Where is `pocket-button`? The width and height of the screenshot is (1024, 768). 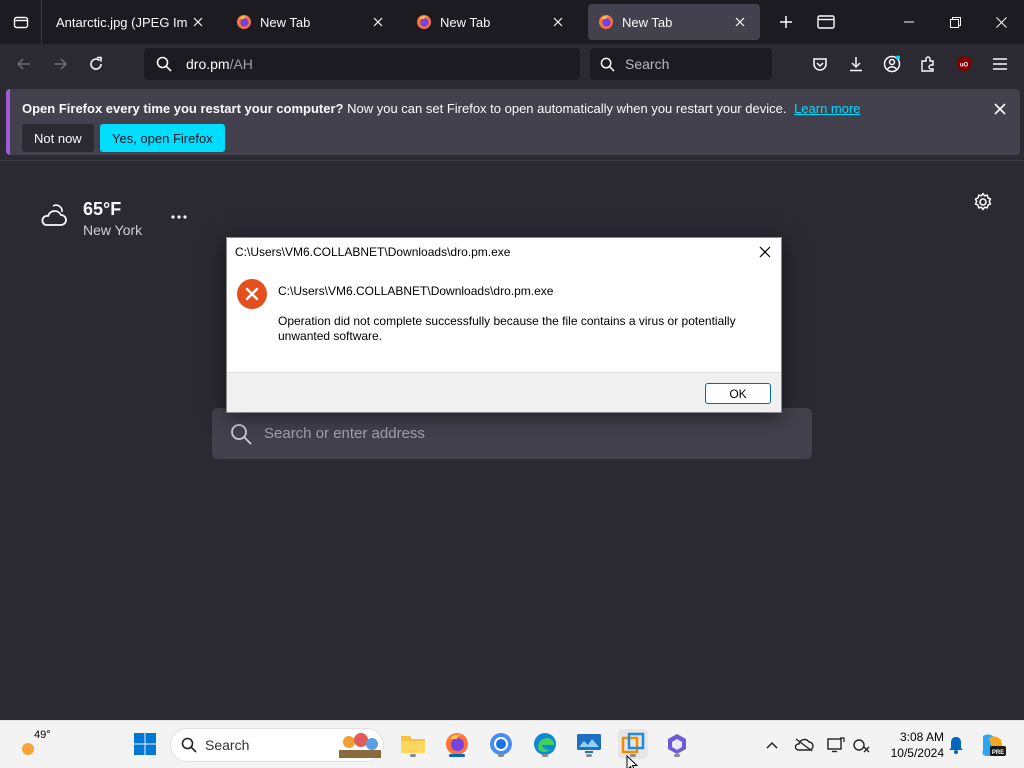 pocket-button is located at coordinates (820, 64).